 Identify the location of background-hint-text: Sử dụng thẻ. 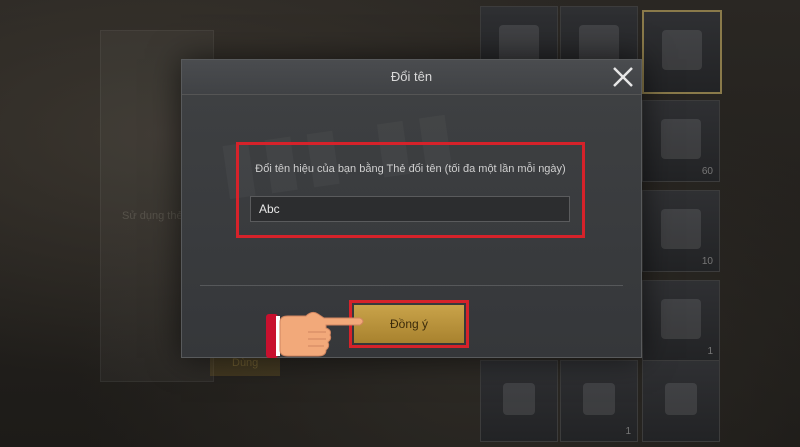
(152, 216).